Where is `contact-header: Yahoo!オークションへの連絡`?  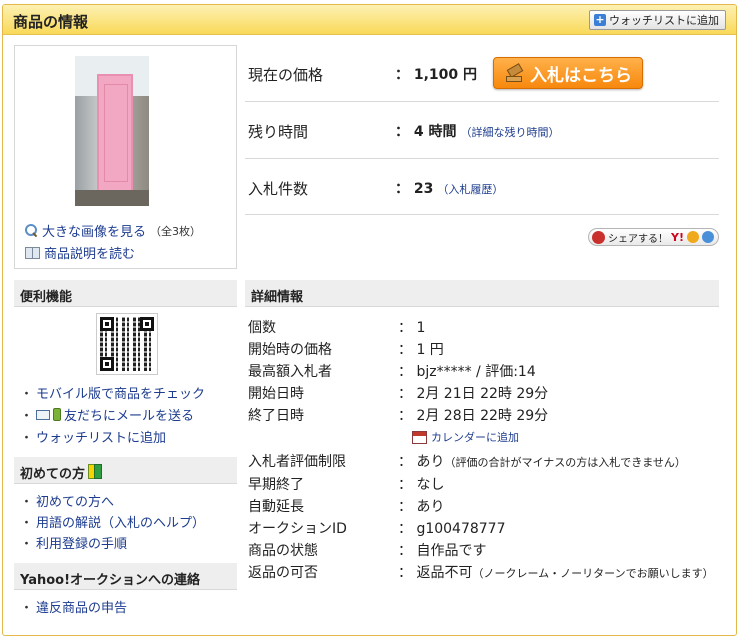 contact-header: Yahoo!オークションへの連絡 is located at coordinates (125, 576).